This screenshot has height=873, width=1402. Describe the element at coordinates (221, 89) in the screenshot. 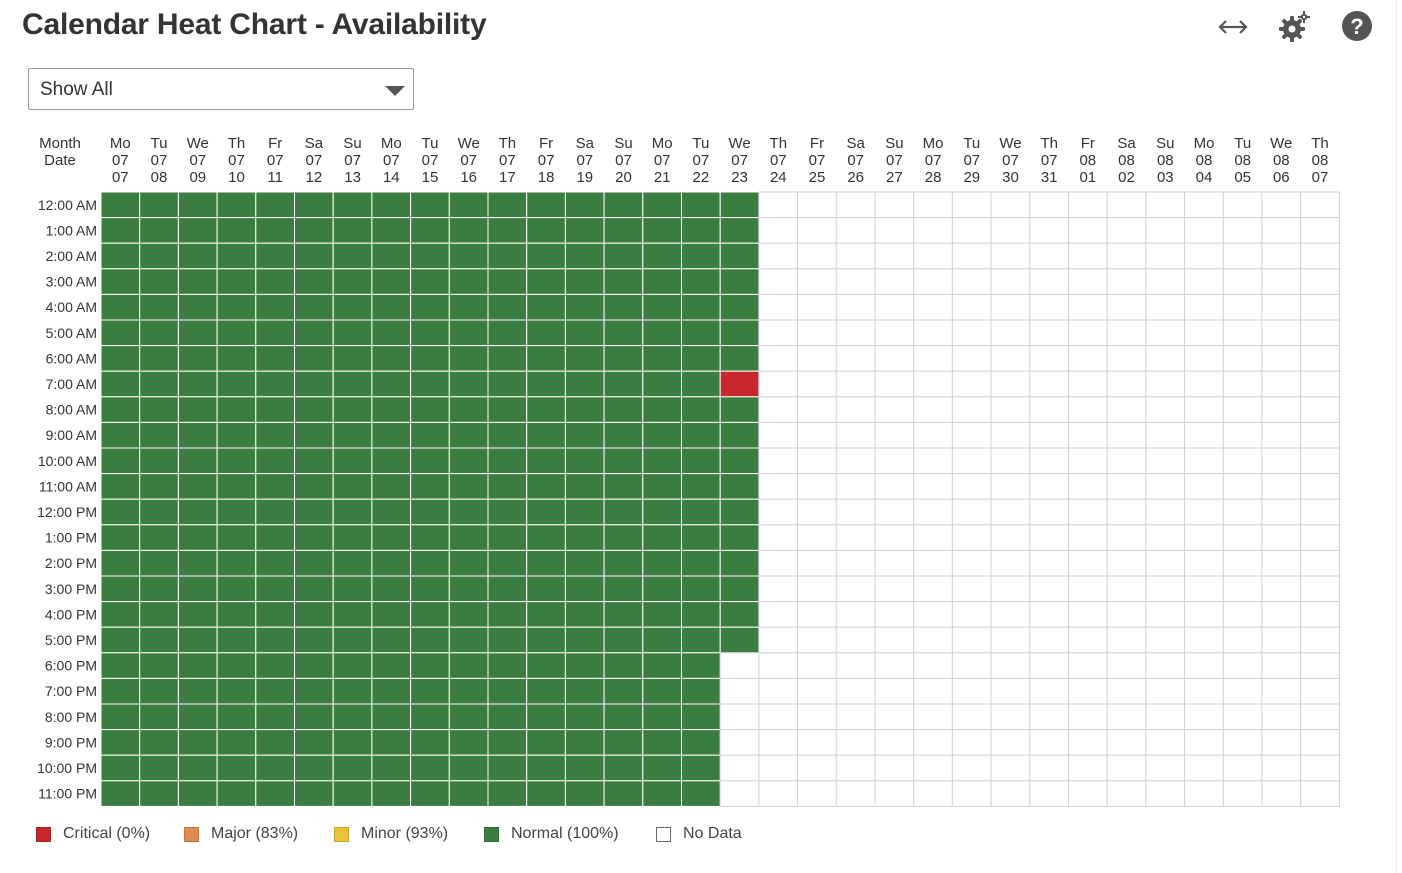

I see `status-filter-dropdown: Show All` at that location.